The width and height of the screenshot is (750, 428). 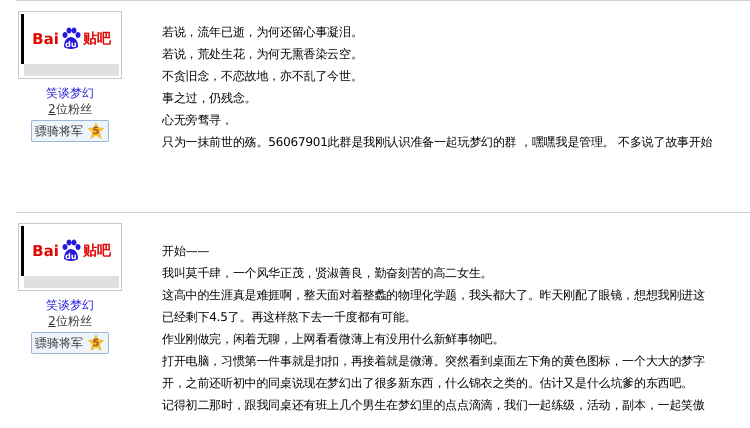 I want to click on post-text-line: 开，之前还听初中的同桌说现在梦幻出了很多新东西，什么锦衣之类的。估计又是什么坑爹的东西吧。, so click(x=428, y=383).